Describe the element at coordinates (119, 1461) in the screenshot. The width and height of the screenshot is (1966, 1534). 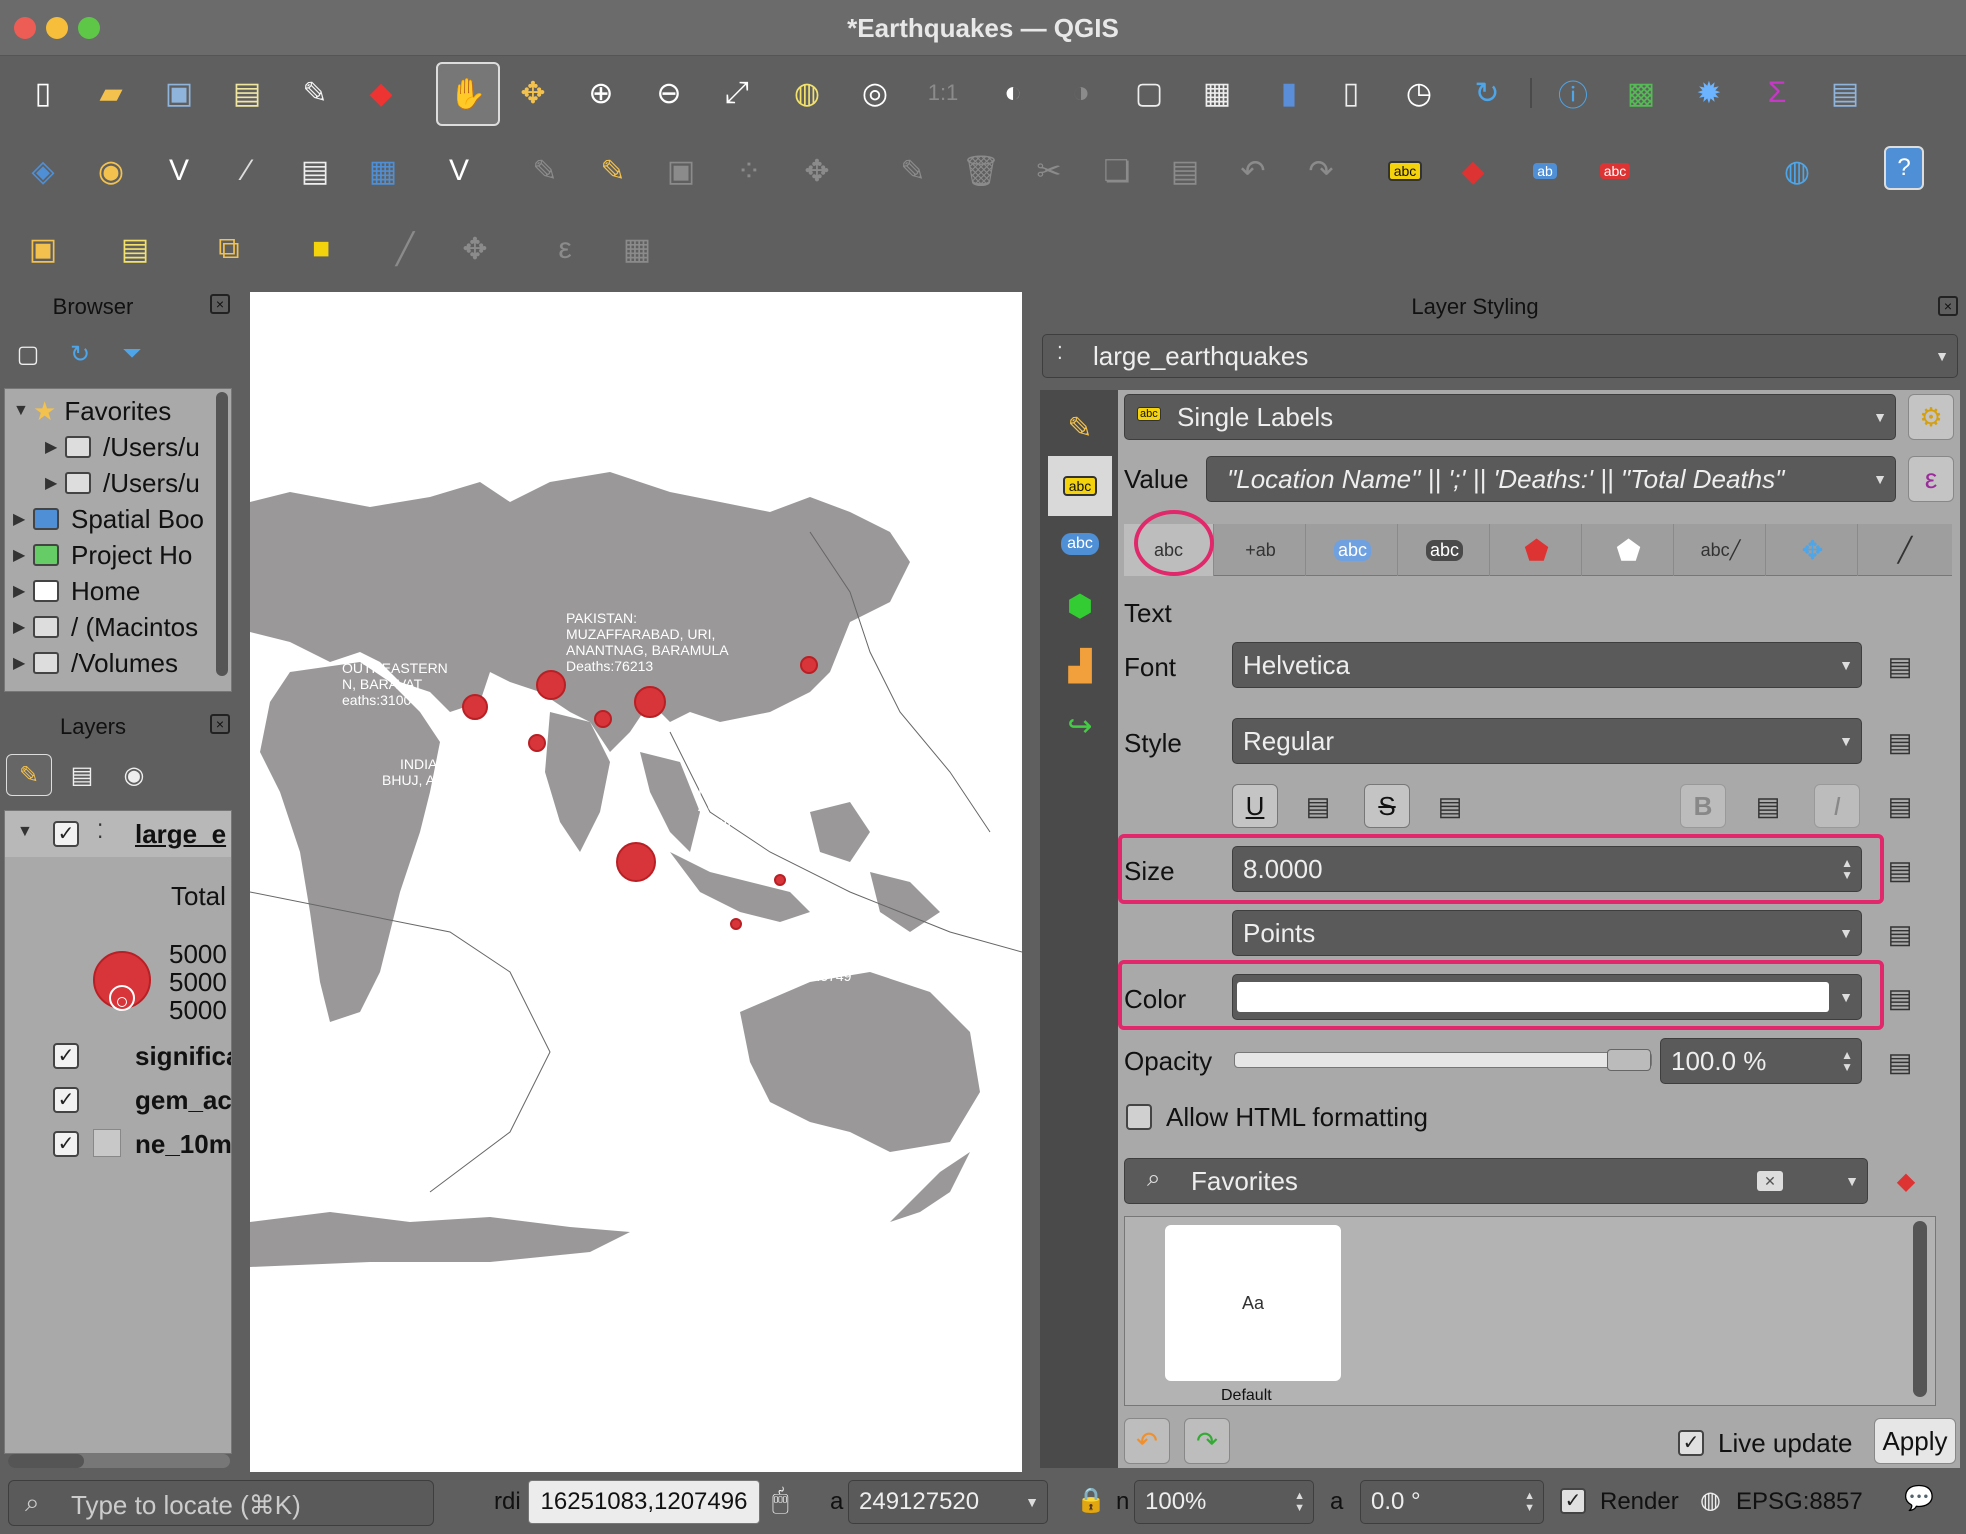
I see `layers-hscrollbar` at that location.